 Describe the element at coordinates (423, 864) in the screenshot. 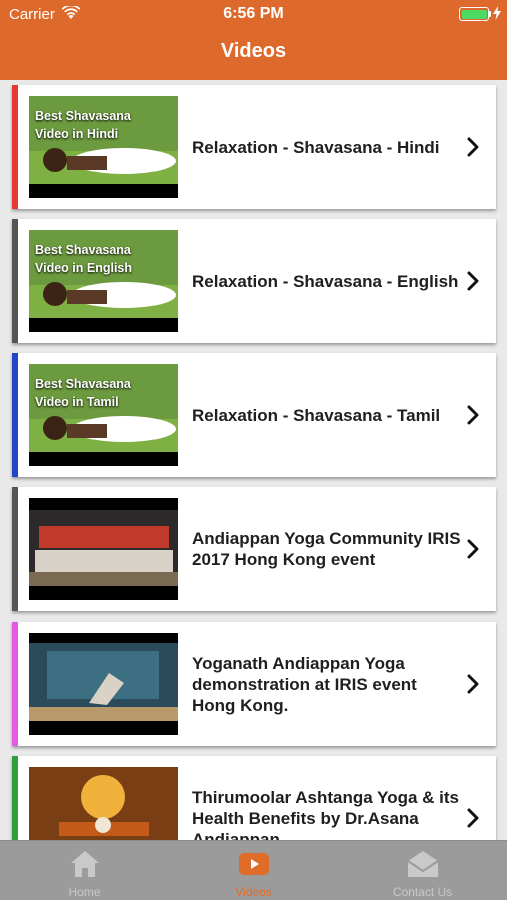

I see `mail-icon` at that location.